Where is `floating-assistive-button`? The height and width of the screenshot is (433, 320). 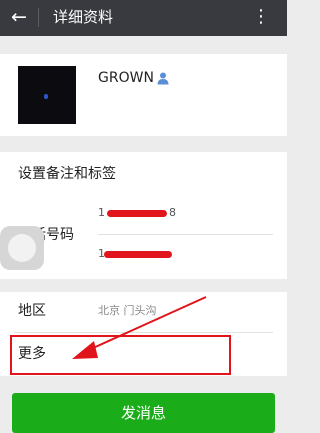 floating-assistive-button is located at coordinates (22, 248).